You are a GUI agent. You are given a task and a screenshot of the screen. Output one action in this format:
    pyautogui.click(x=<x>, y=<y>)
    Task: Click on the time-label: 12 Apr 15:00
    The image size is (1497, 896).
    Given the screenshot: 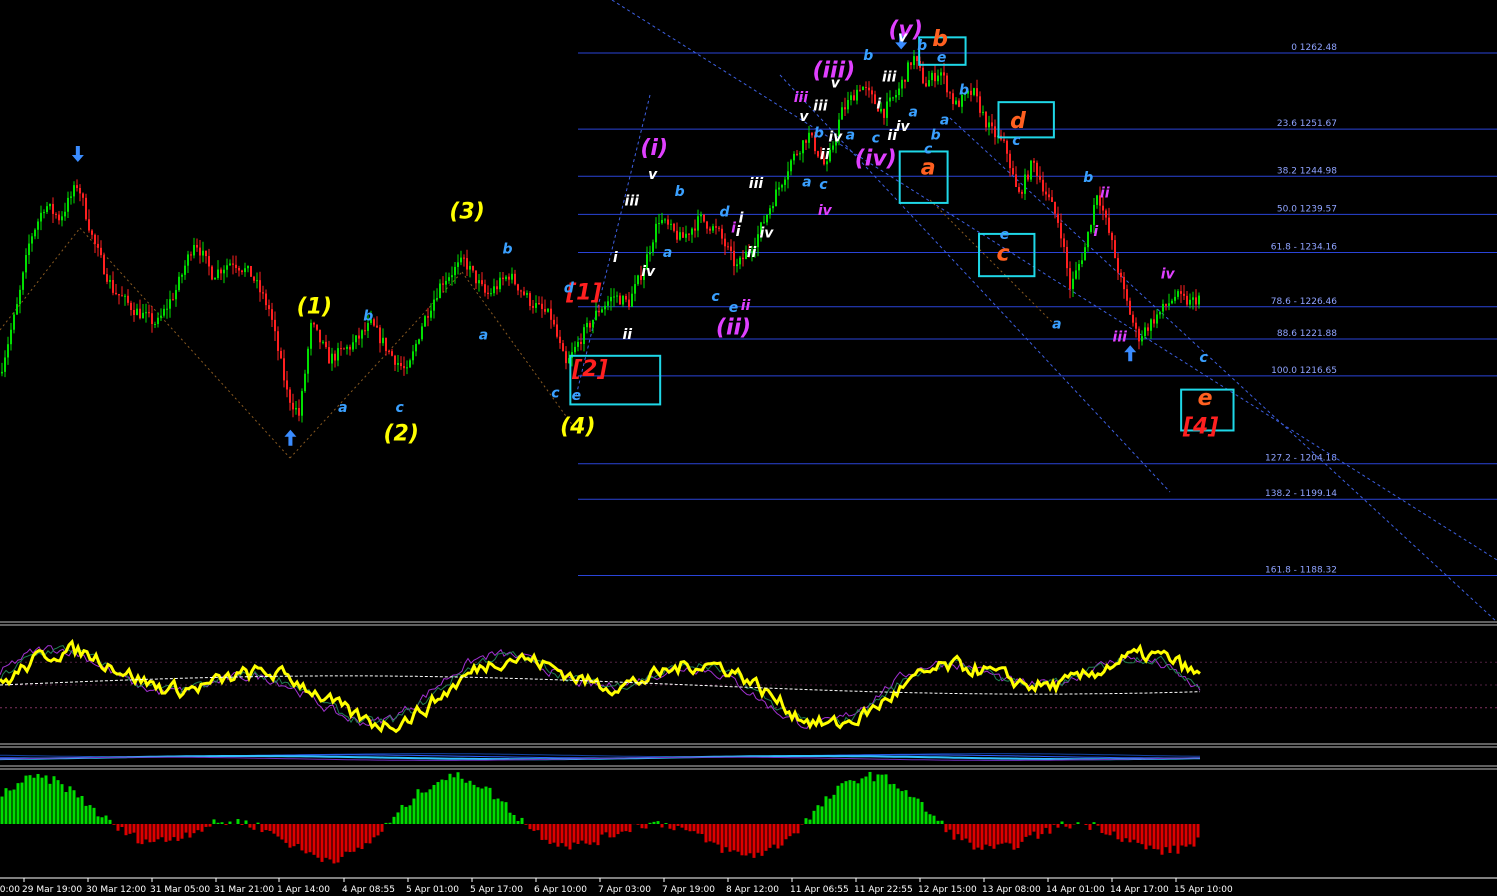 What is the action you would take?
    pyautogui.click(x=947, y=890)
    